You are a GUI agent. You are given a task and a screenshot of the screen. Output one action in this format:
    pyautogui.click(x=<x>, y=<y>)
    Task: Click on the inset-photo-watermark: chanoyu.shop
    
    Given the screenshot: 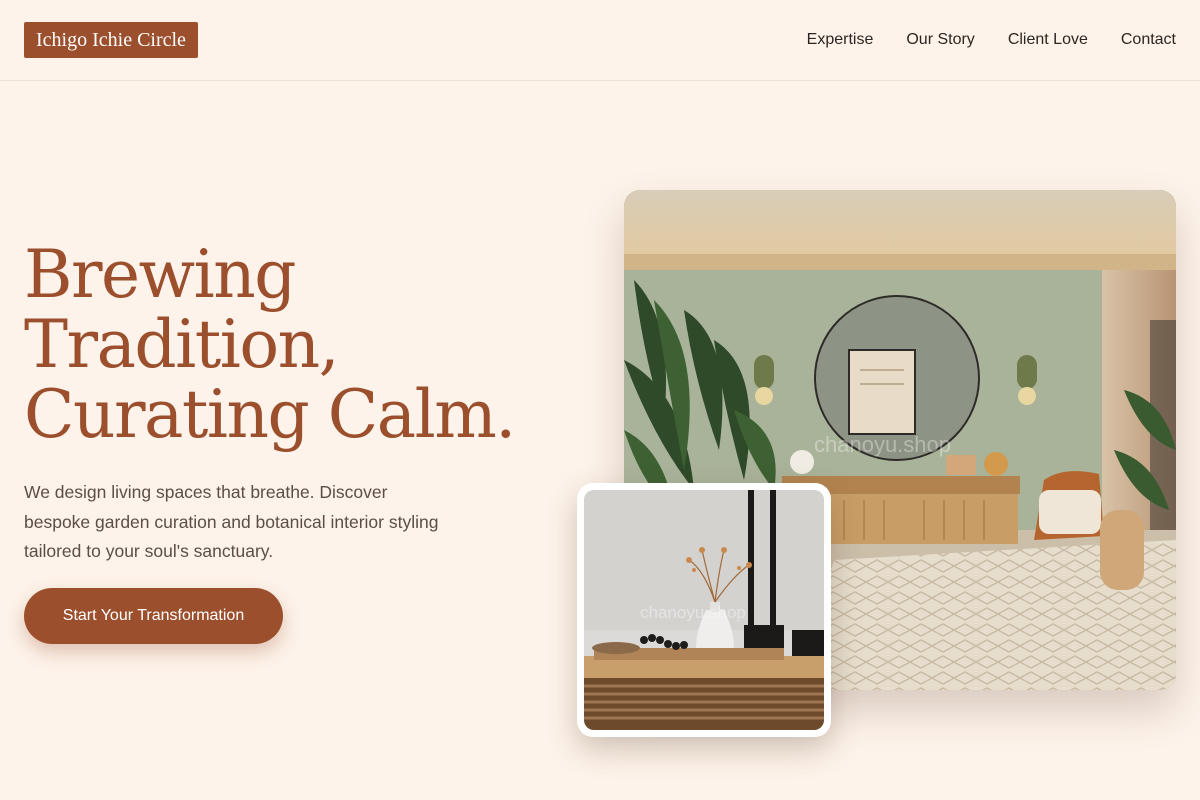 What is the action you would take?
    pyautogui.click(x=693, y=612)
    